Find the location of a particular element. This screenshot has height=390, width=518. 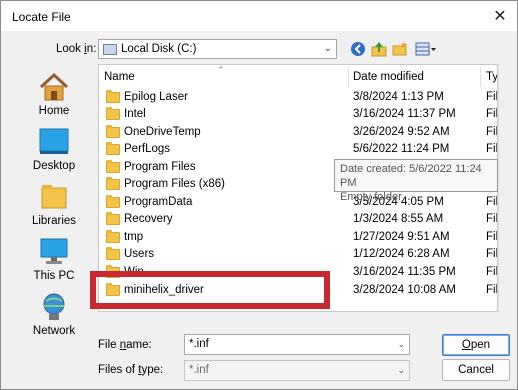

file-name: Recovery is located at coordinates (148, 219).